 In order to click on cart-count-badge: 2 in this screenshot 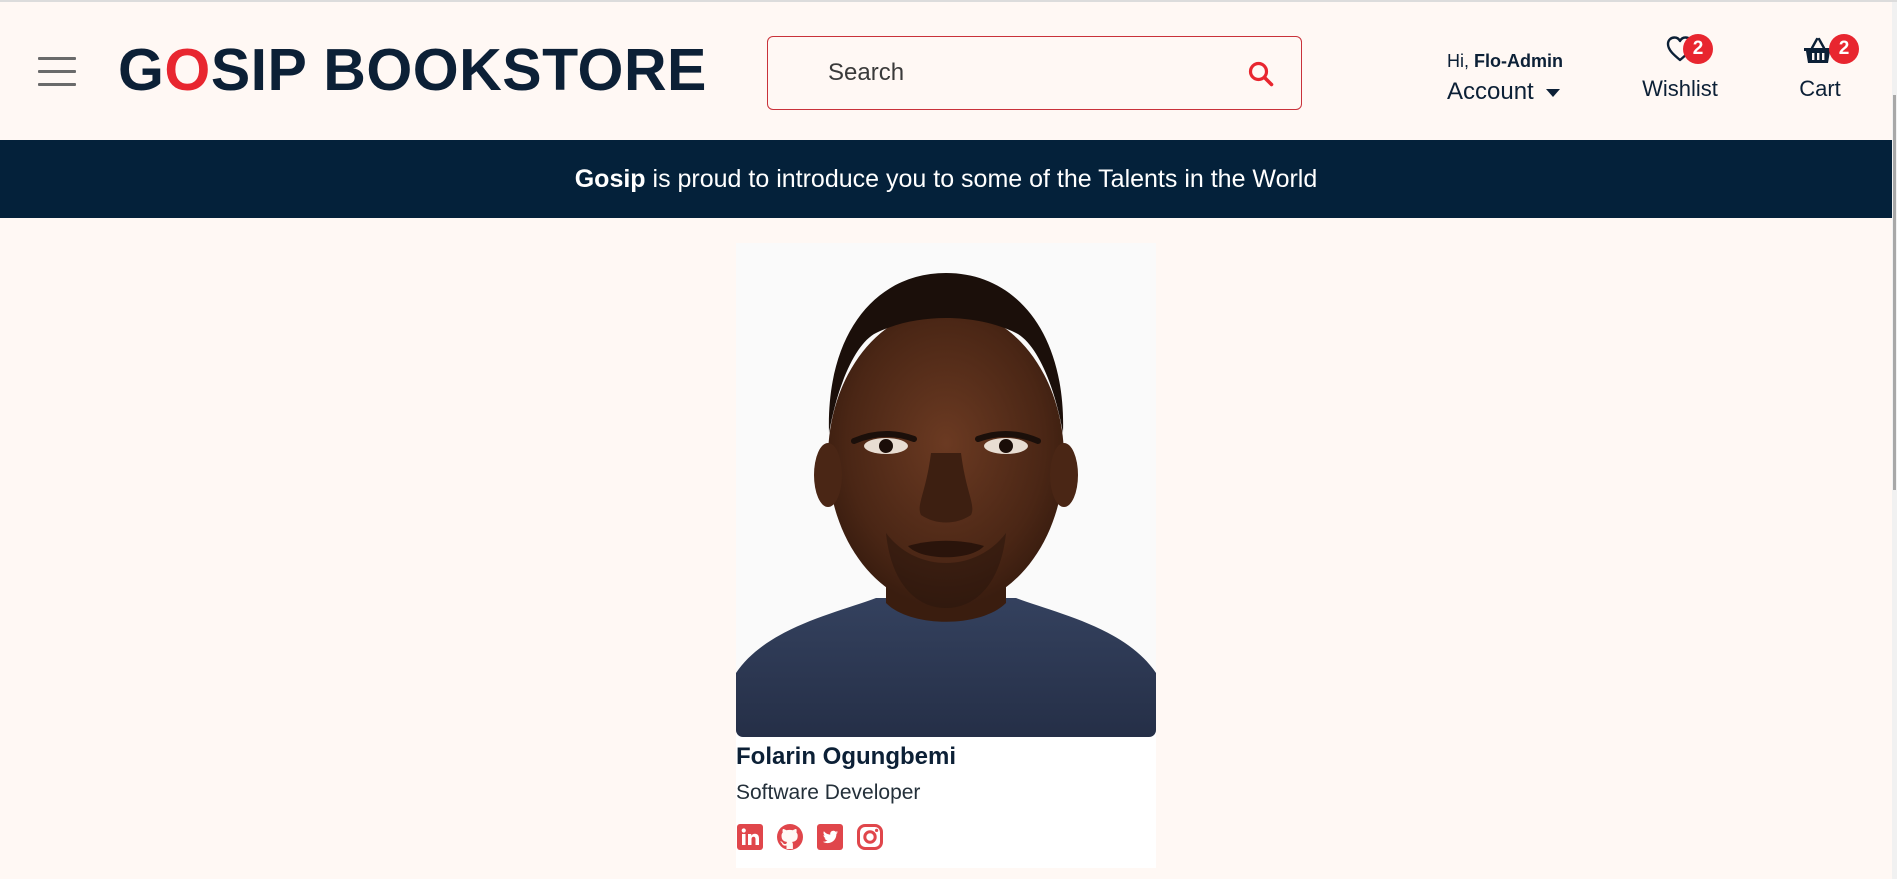, I will do `click(1844, 49)`.